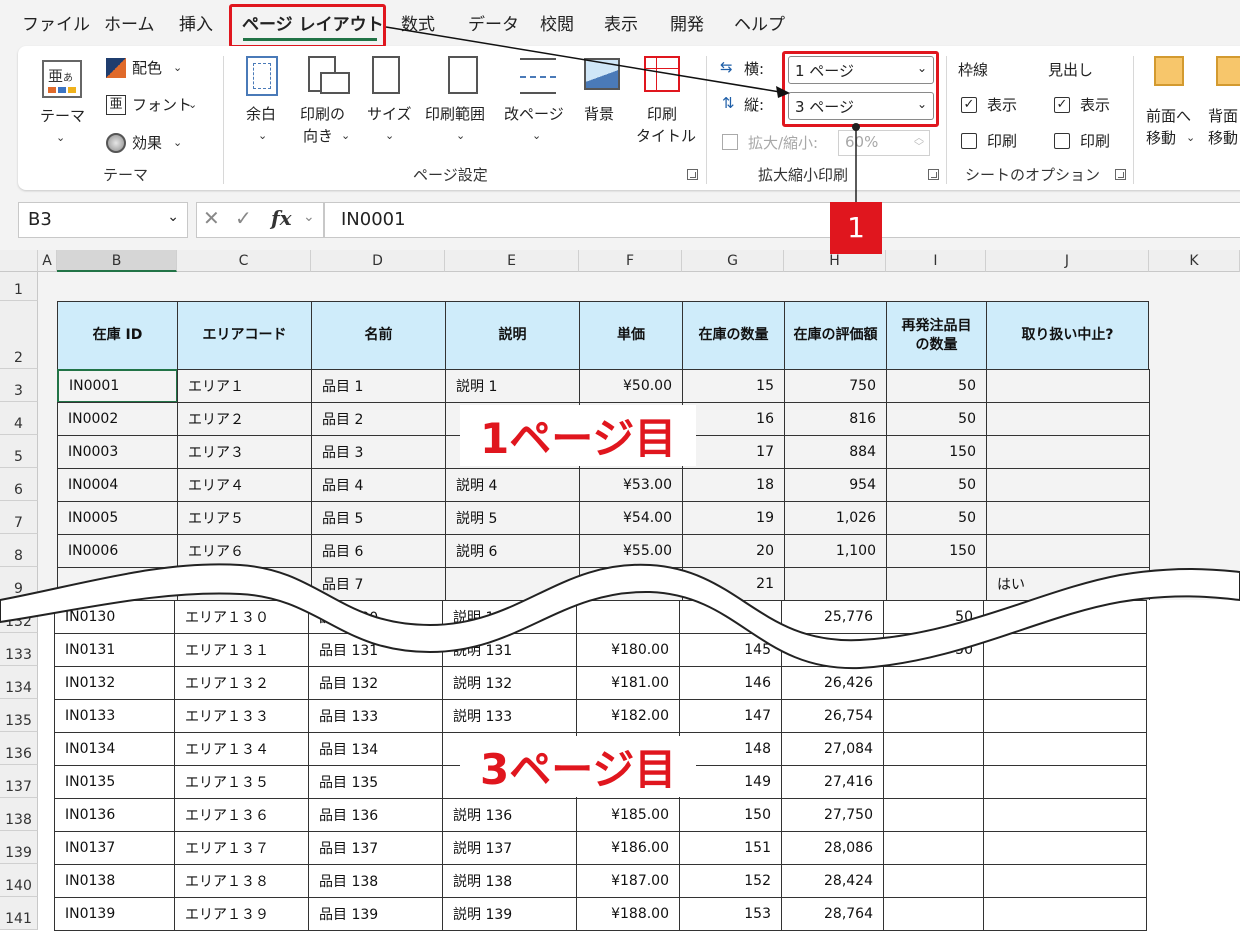  What do you see at coordinates (936, 261) in the screenshot?
I see `col-header-i: I` at bounding box center [936, 261].